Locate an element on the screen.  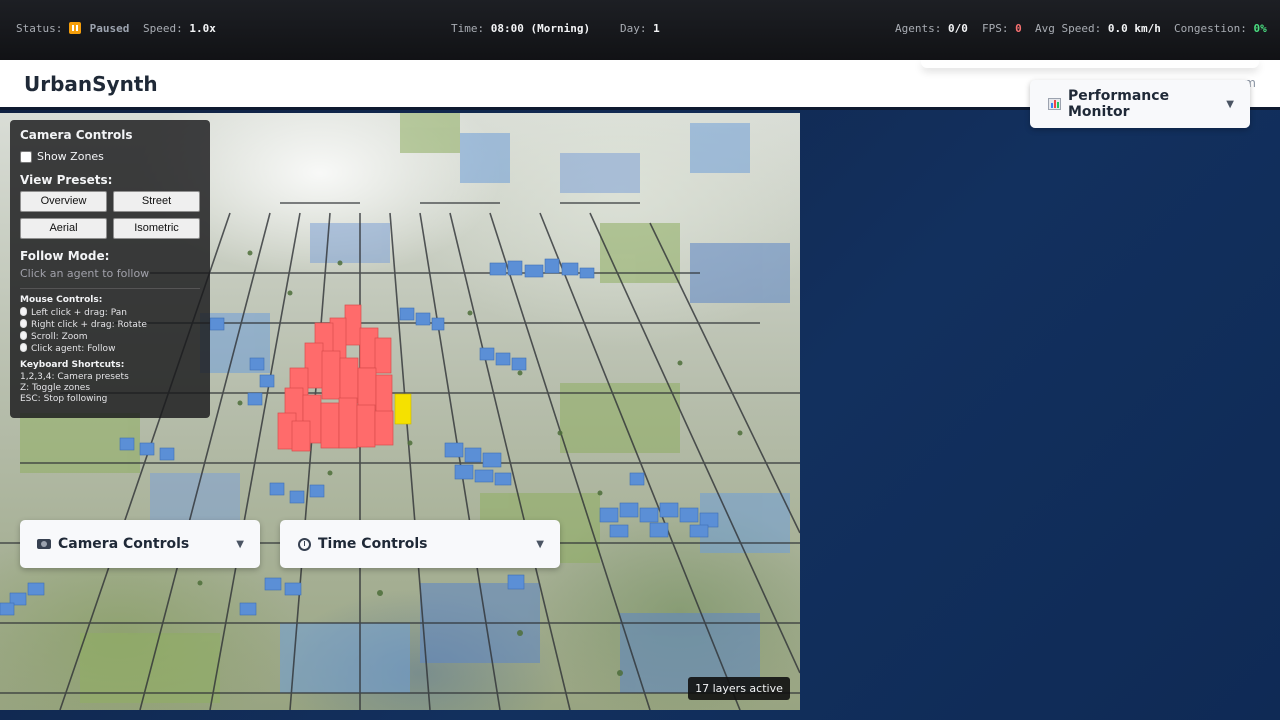
preset-street-button: Street is located at coordinates (156, 201).